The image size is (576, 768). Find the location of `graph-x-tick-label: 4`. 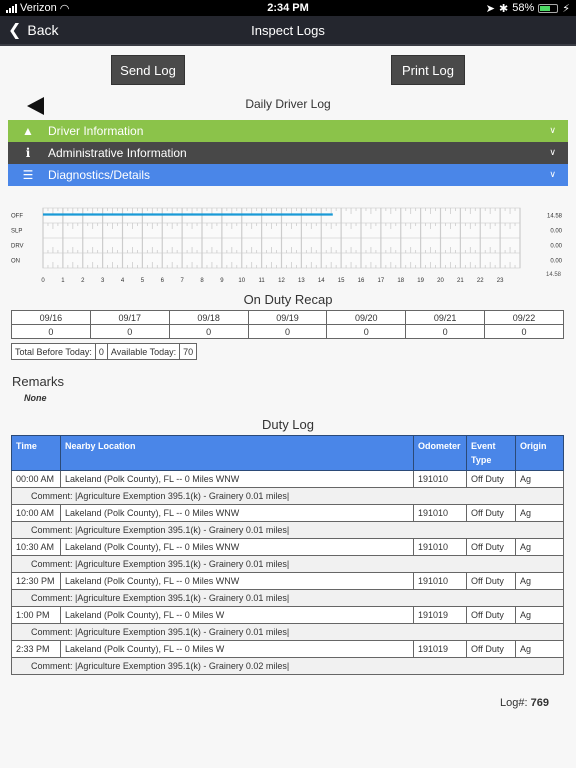

graph-x-tick-label: 4 is located at coordinates (123, 281).